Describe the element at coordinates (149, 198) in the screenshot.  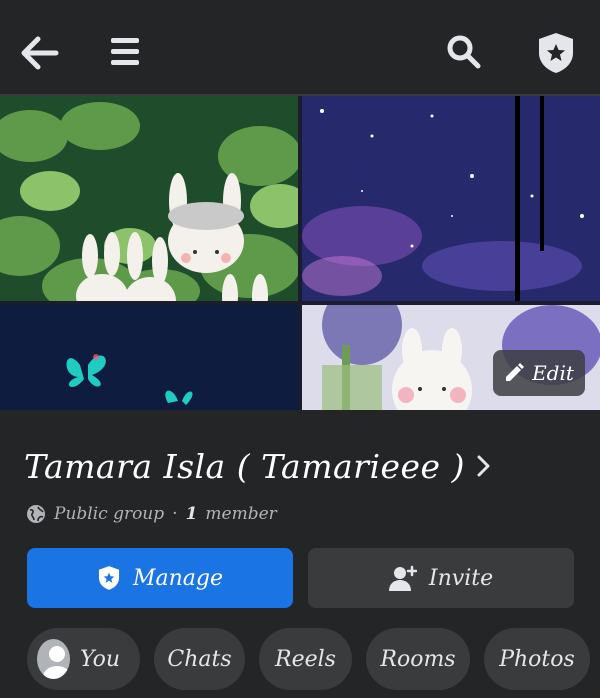
I see `cover-tile-bunnies-leaves` at that location.